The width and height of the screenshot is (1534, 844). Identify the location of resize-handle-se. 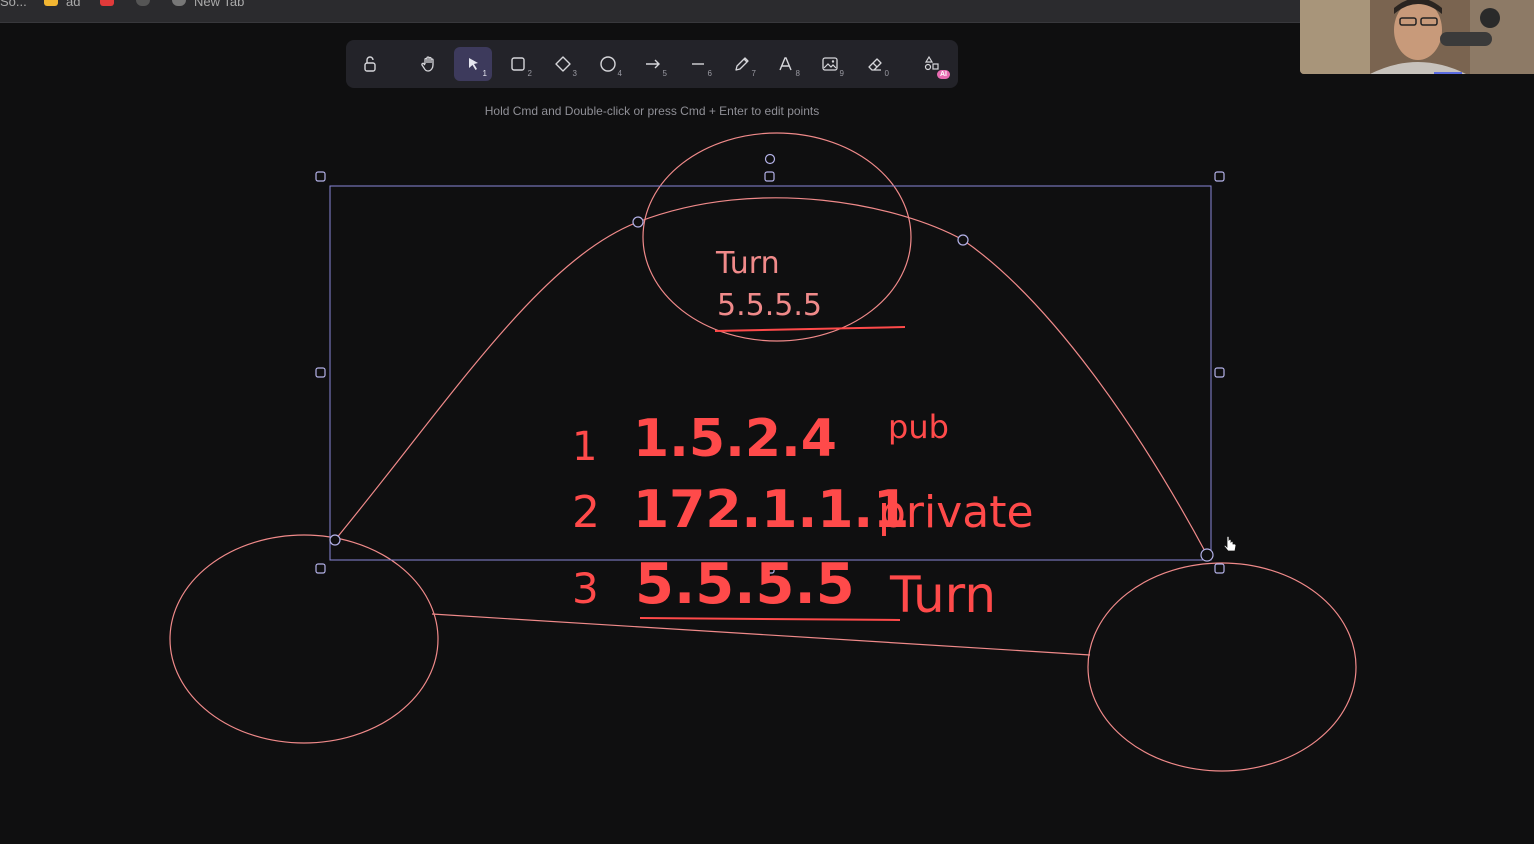
(1219, 568).